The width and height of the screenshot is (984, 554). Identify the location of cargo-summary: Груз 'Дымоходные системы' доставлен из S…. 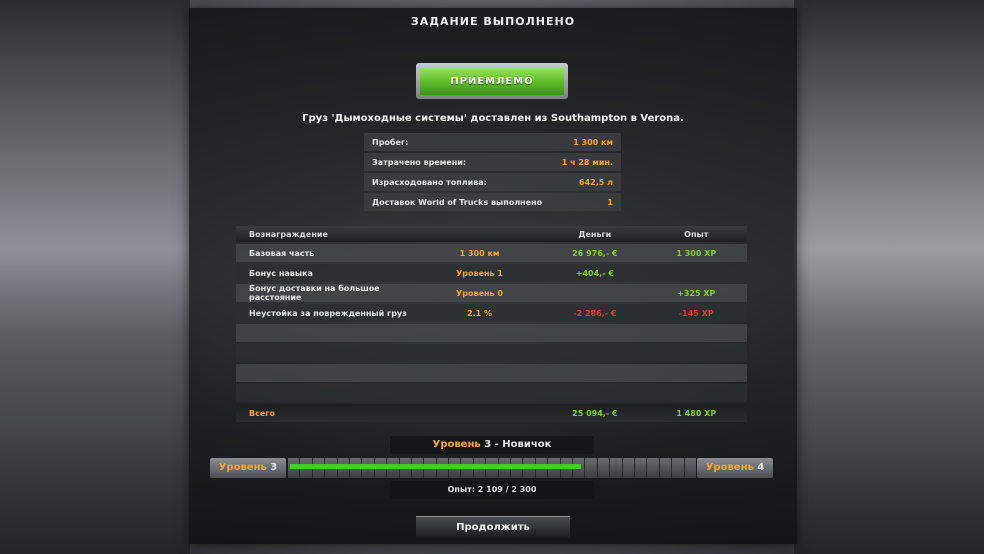
(493, 118).